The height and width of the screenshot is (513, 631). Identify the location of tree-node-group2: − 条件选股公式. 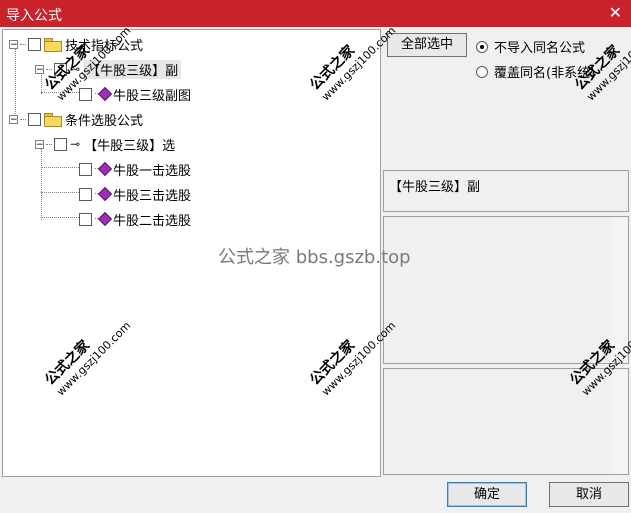
(76, 119).